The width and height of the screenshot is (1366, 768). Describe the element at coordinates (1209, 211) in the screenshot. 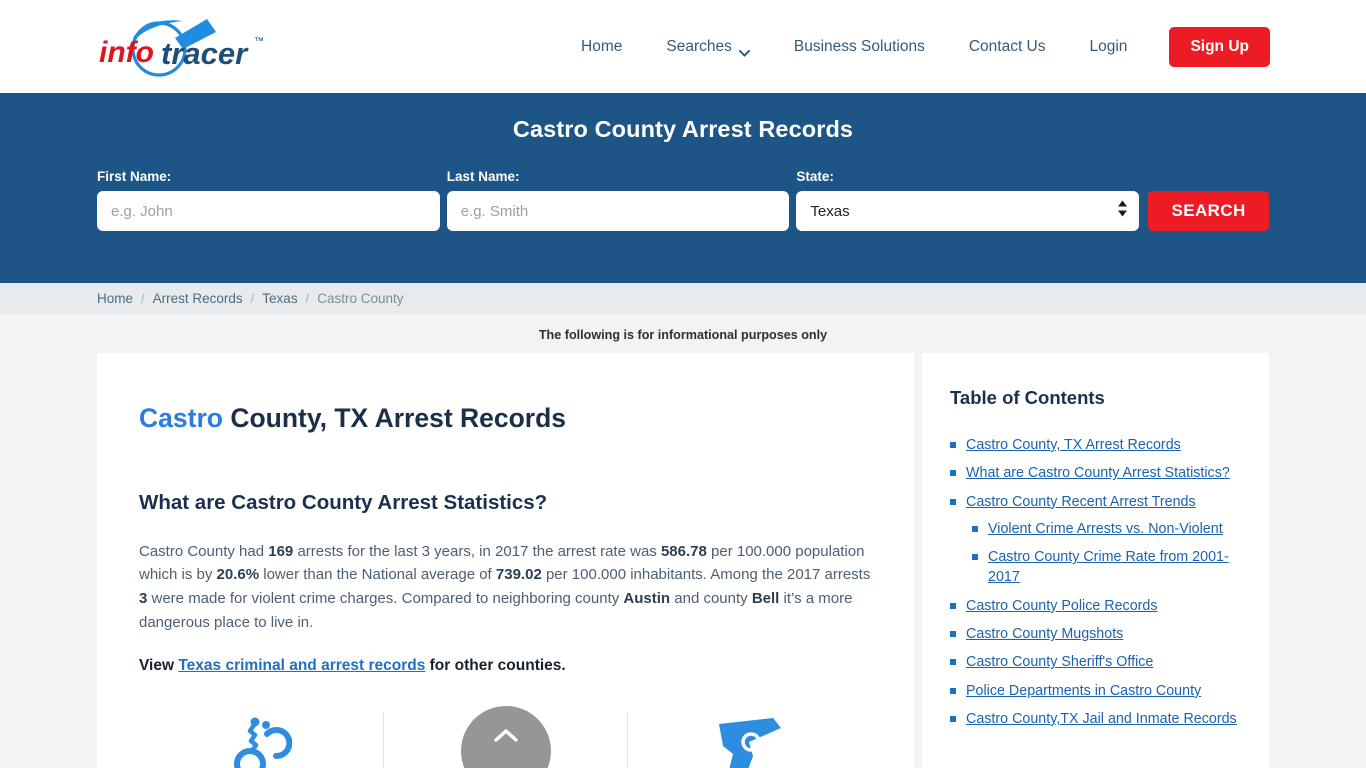

I see `search-button: SEARCH` at that location.